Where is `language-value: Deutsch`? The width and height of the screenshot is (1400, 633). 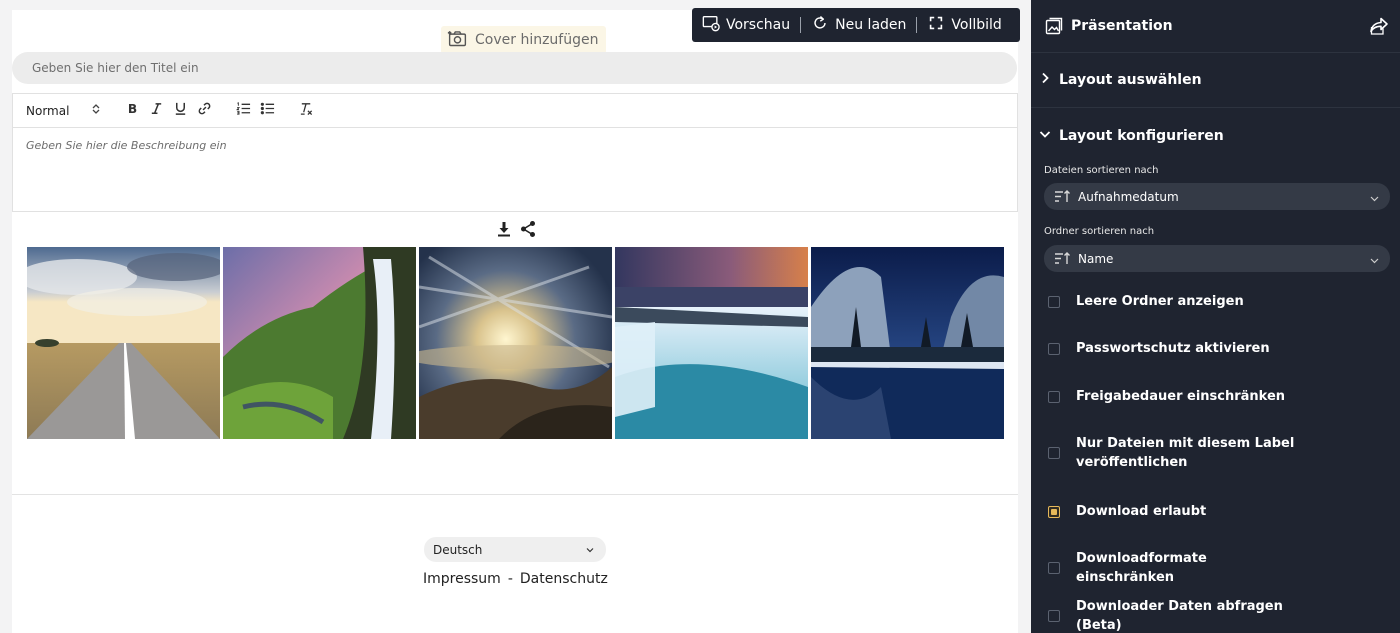 language-value: Deutsch is located at coordinates (458, 549).